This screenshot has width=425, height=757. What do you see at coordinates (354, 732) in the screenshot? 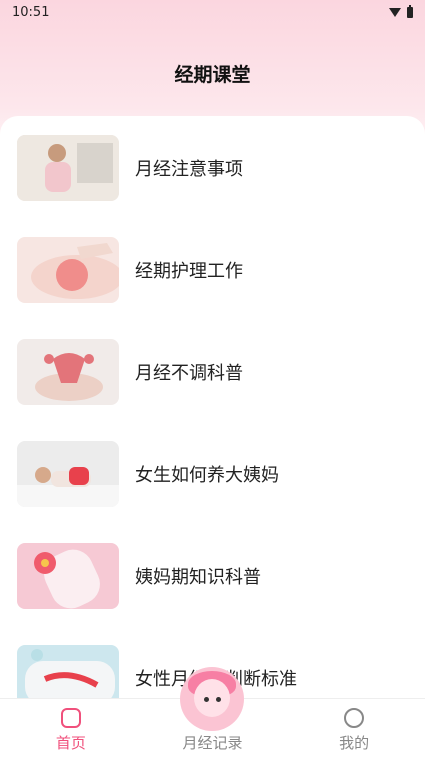
I see `tab-mine: 我的` at bounding box center [354, 732].